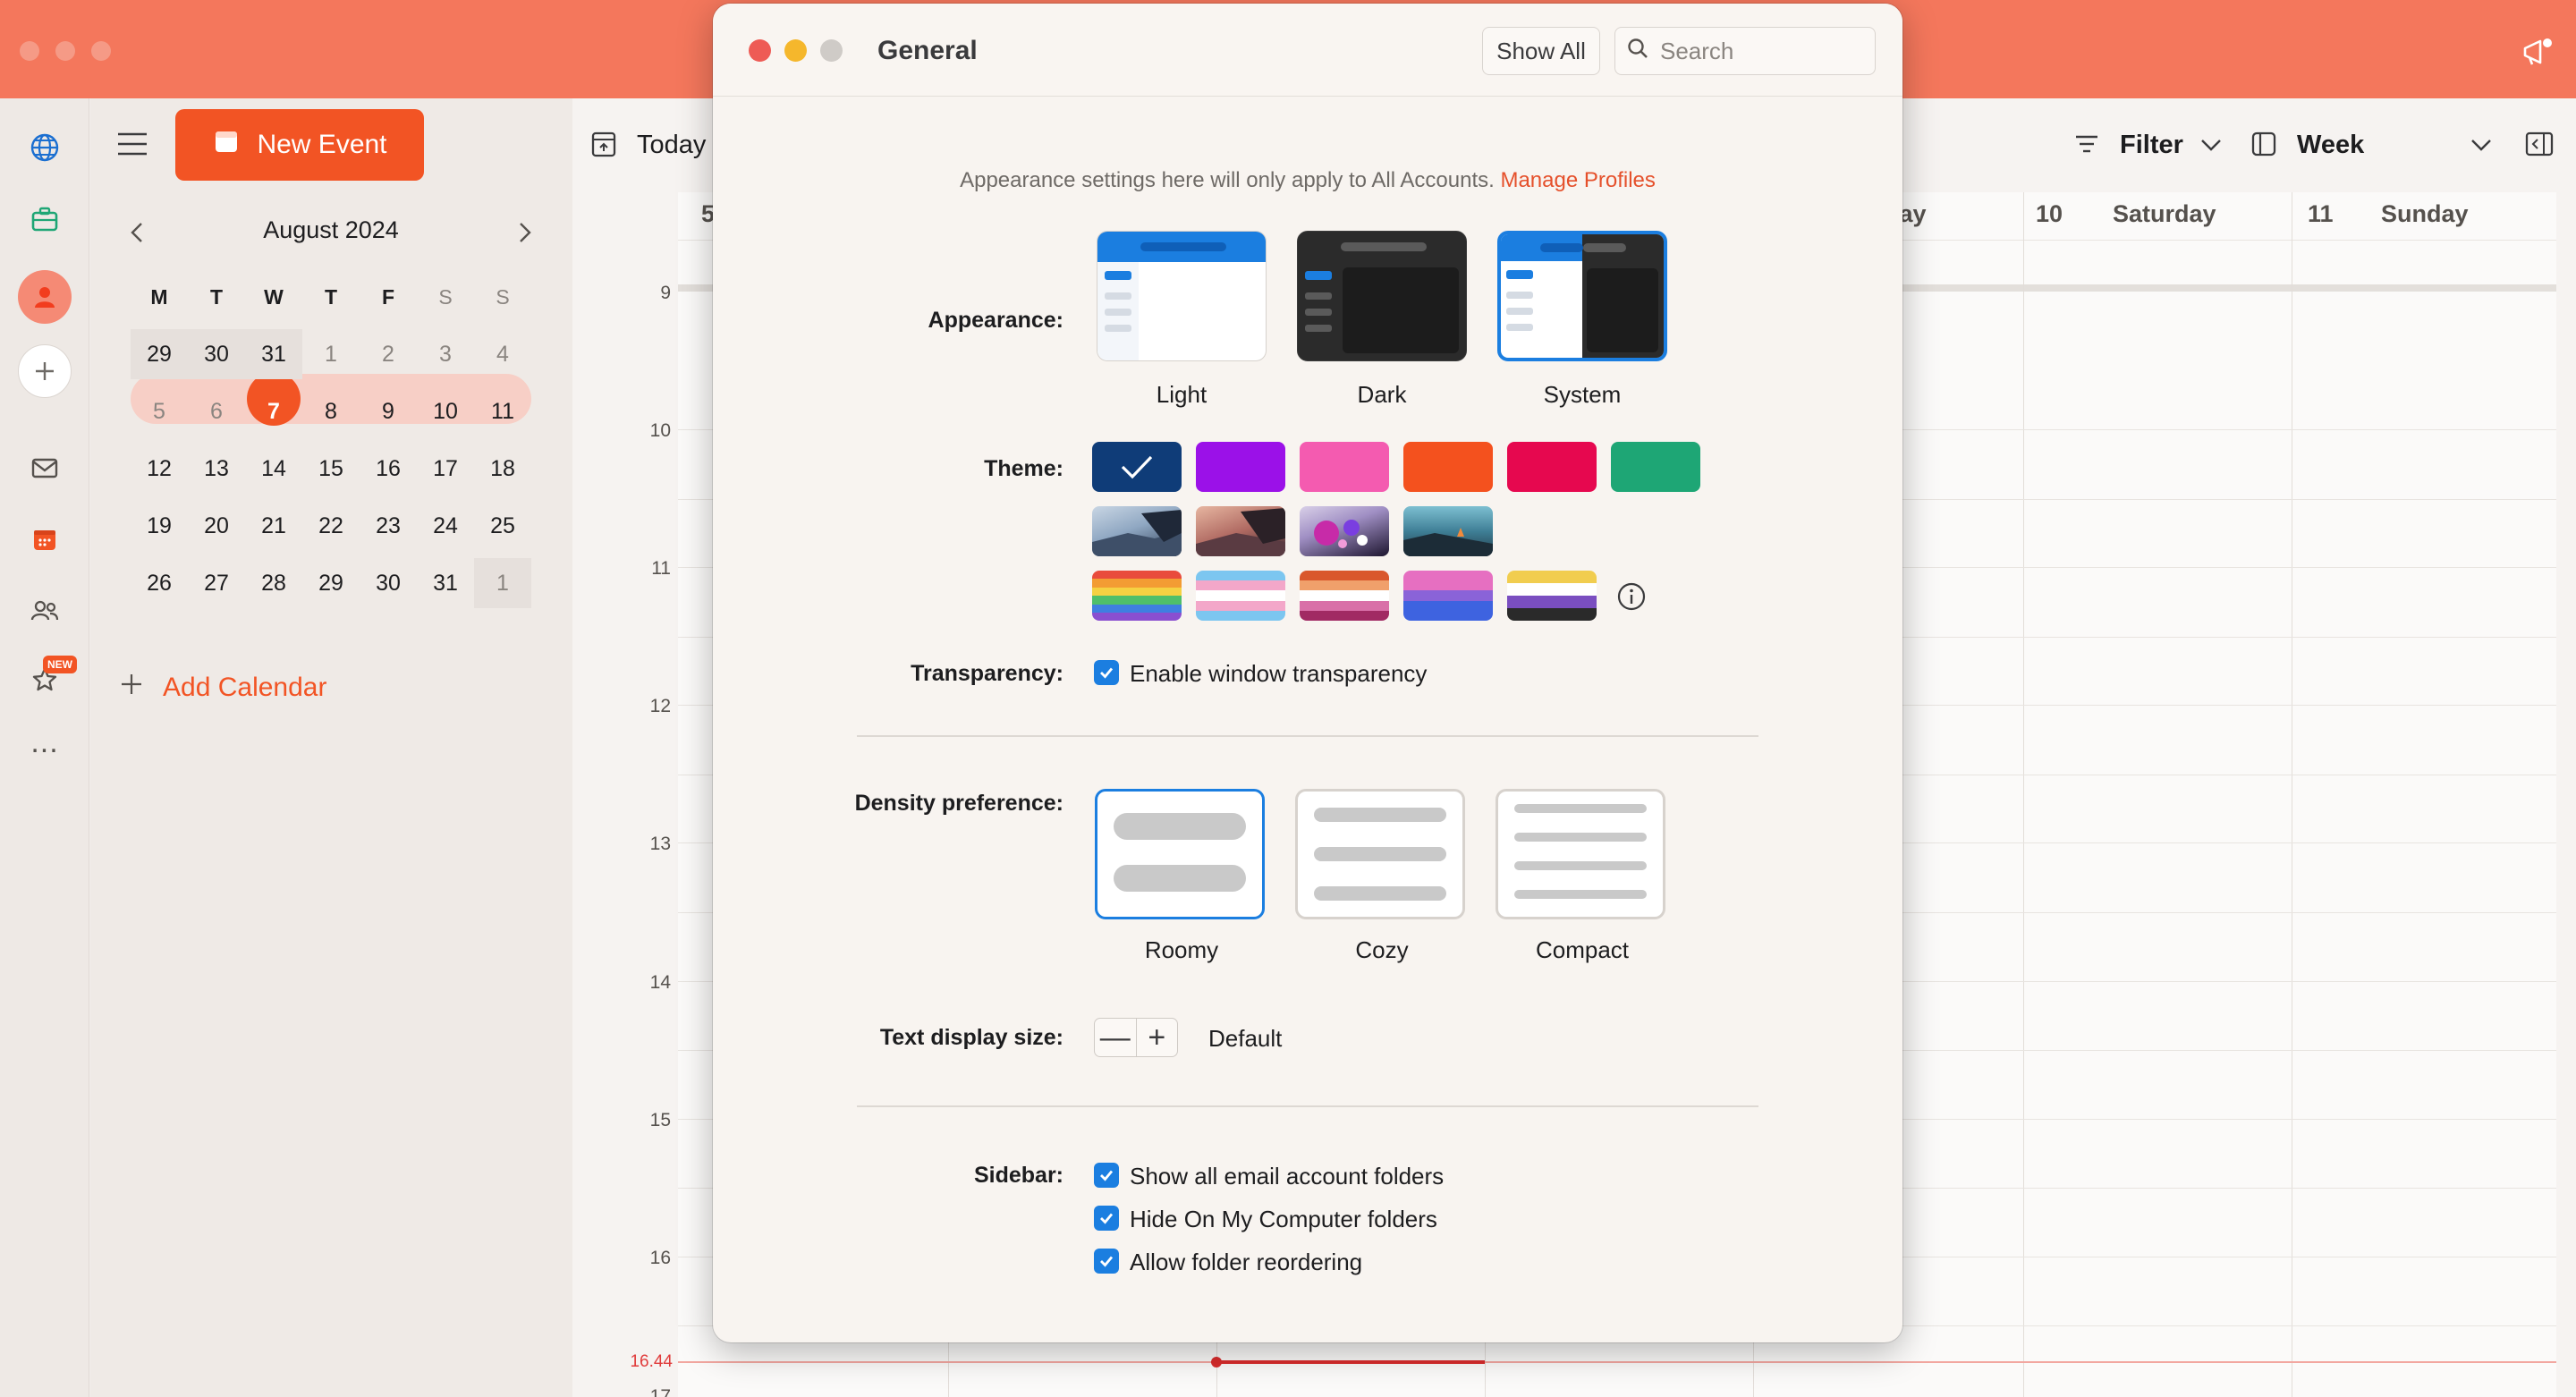  I want to click on show-all-folders-checkbox, so click(1106, 1175).